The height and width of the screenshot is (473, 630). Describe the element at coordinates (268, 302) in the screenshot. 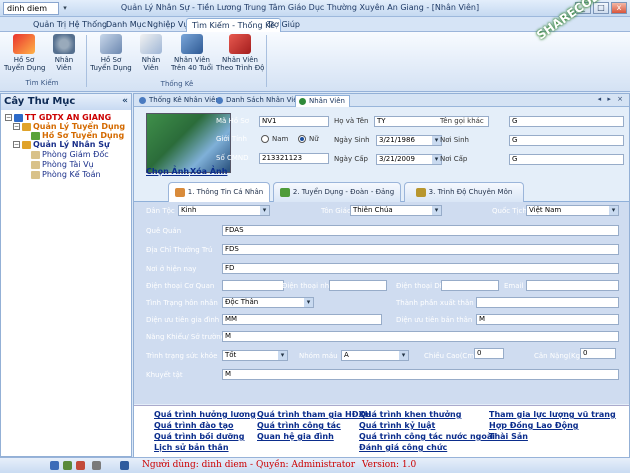

I see `tinh-trang-hon-nhan-select: Độc Thân` at that location.